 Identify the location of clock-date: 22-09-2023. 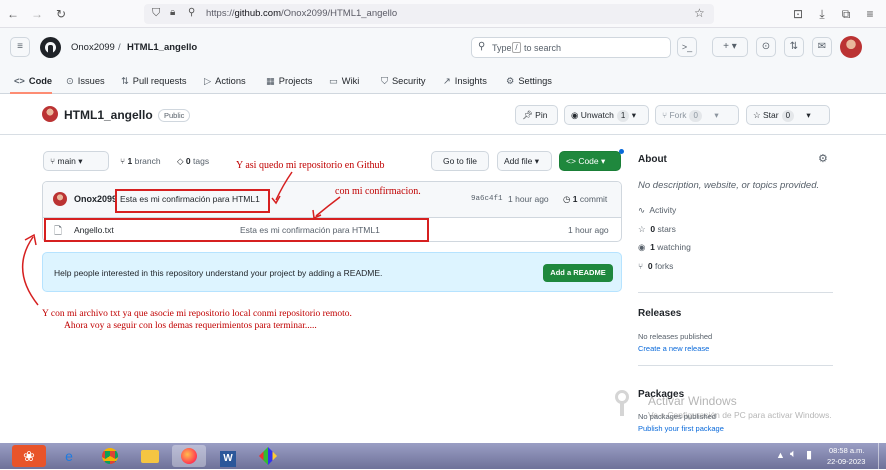
(846, 461).